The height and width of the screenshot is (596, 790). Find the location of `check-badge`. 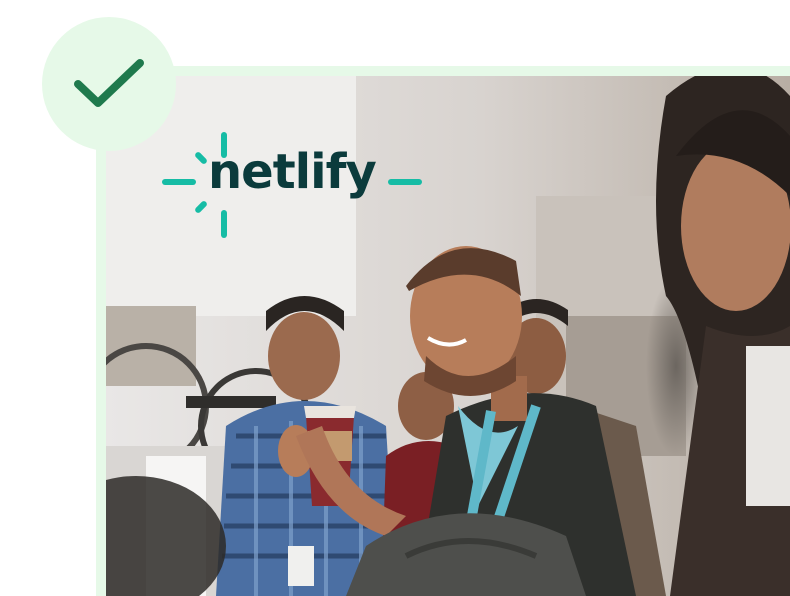

check-badge is located at coordinates (109, 84).